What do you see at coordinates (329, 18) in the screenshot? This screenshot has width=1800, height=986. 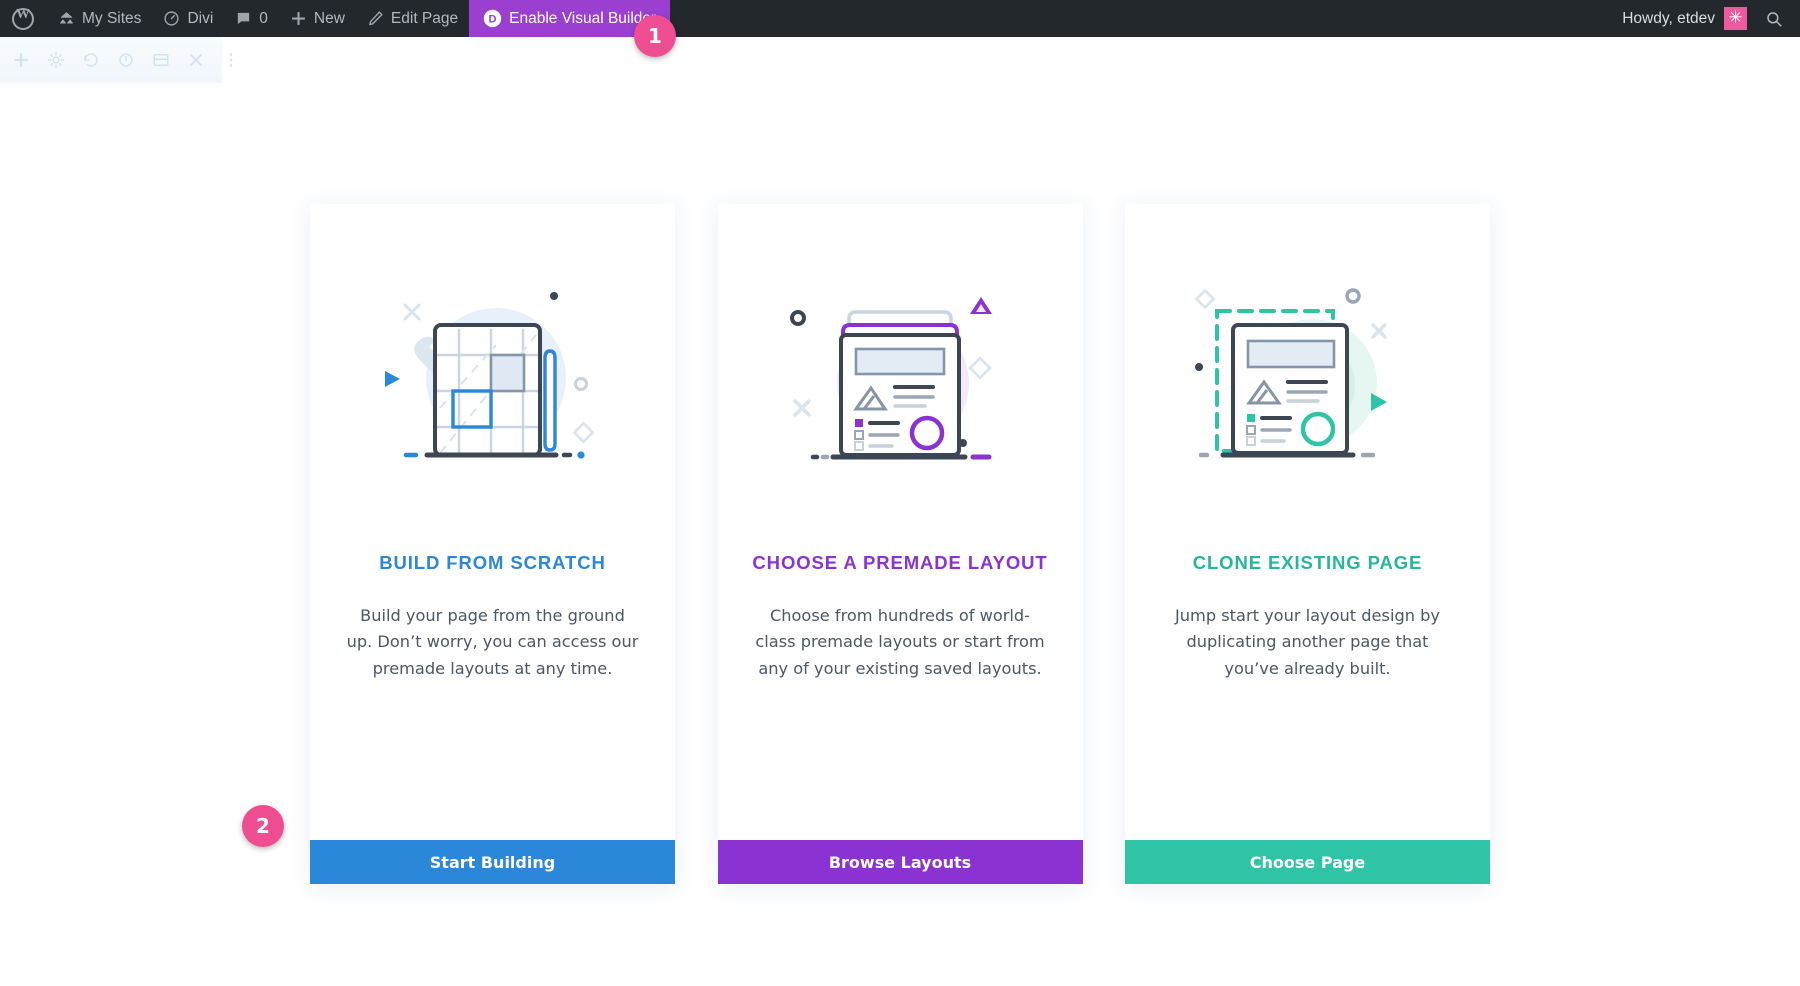 I see `admin-bar-label-new: New` at bounding box center [329, 18].